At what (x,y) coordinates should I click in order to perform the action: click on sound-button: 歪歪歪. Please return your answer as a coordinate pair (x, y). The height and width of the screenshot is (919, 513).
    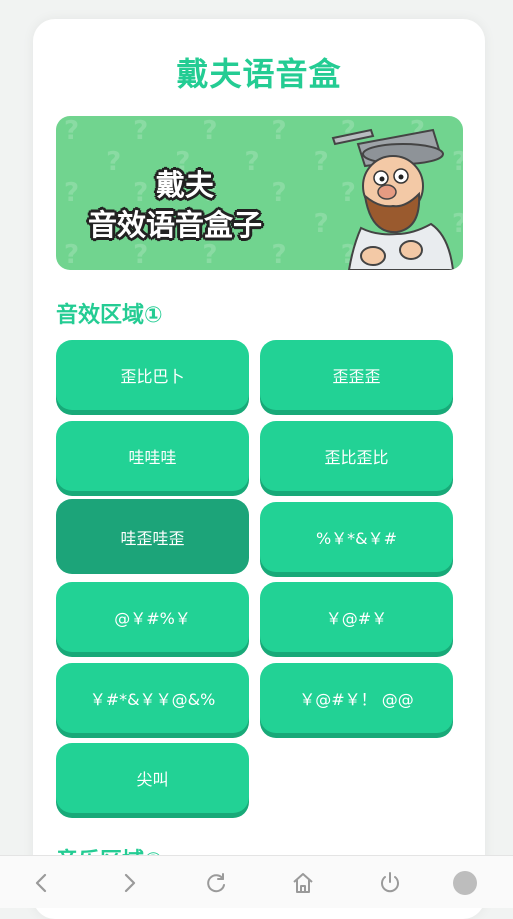
    Looking at the image, I should click on (356, 375).